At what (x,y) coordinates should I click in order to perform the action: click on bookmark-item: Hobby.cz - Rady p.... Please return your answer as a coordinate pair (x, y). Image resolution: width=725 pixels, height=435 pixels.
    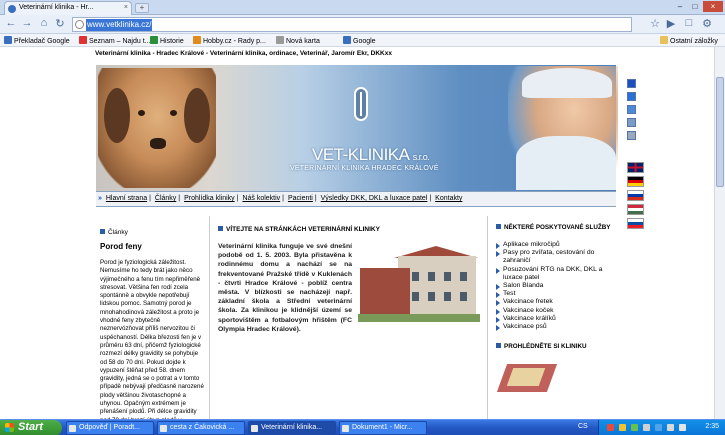
    Looking at the image, I should click on (229, 40).